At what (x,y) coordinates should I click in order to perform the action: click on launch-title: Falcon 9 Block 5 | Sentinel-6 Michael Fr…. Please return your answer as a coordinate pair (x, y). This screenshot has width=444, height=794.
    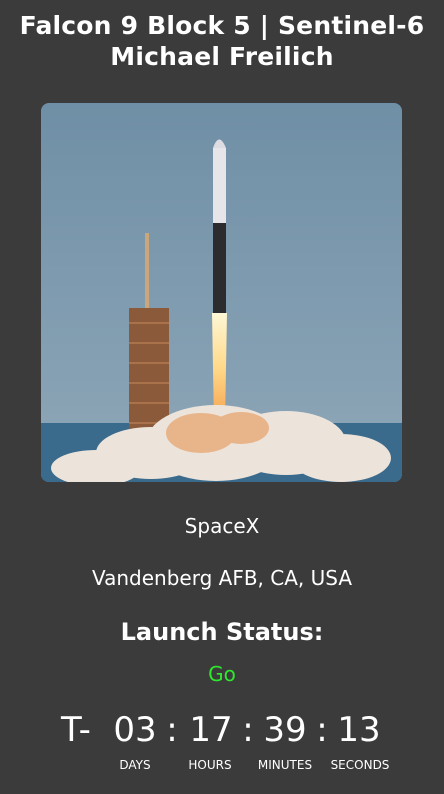
    Looking at the image, I should click on (222, 41).